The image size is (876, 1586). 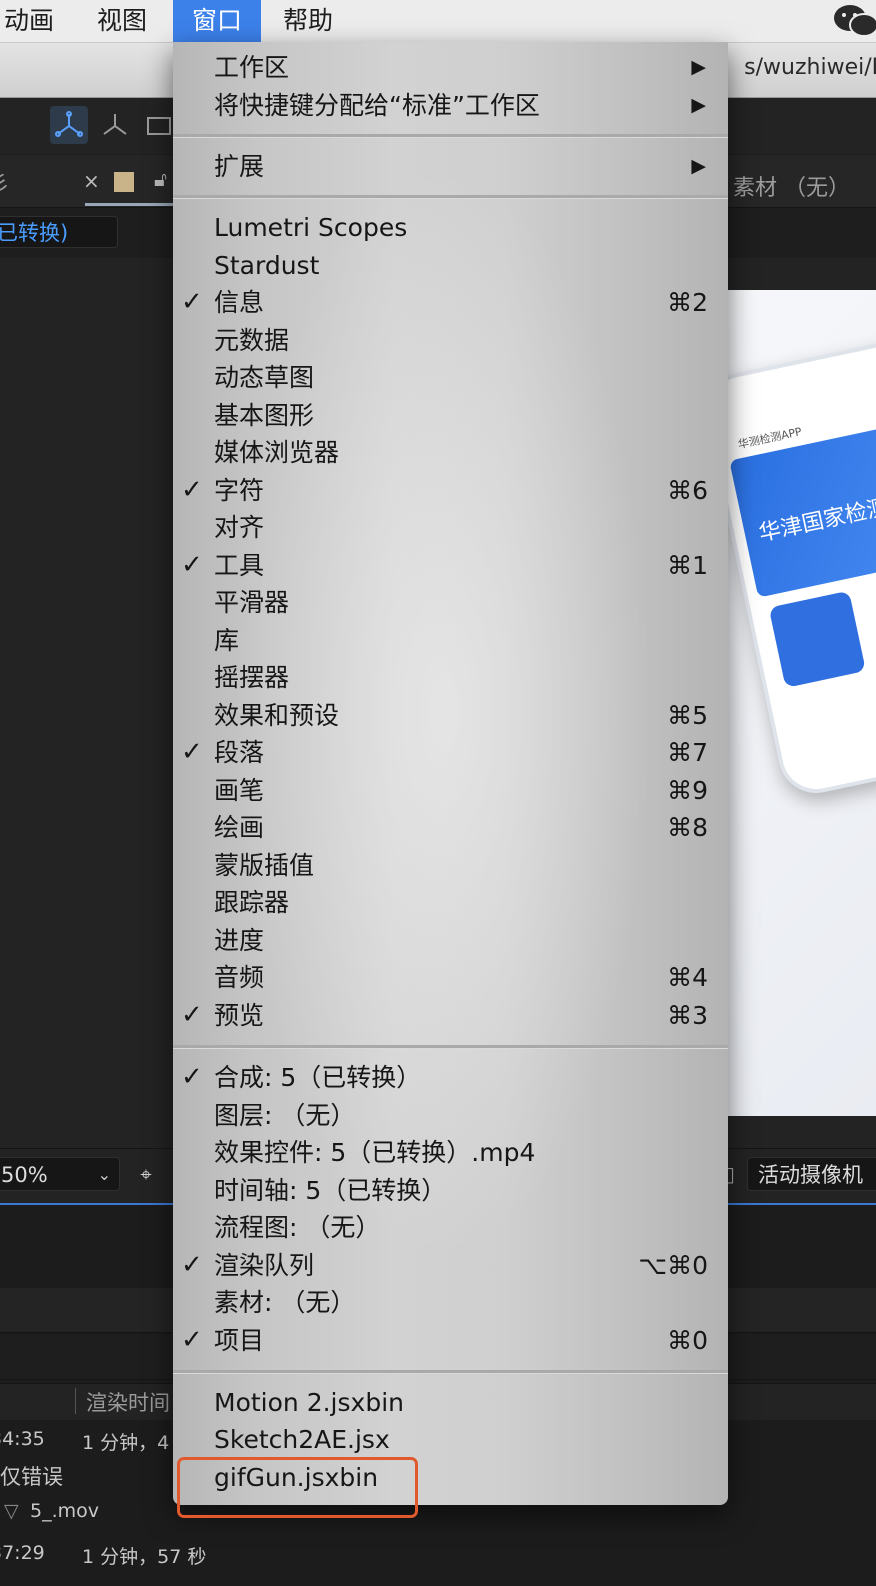 I want to click on menu-item-label: 预览, so click(x=239, y=1015).